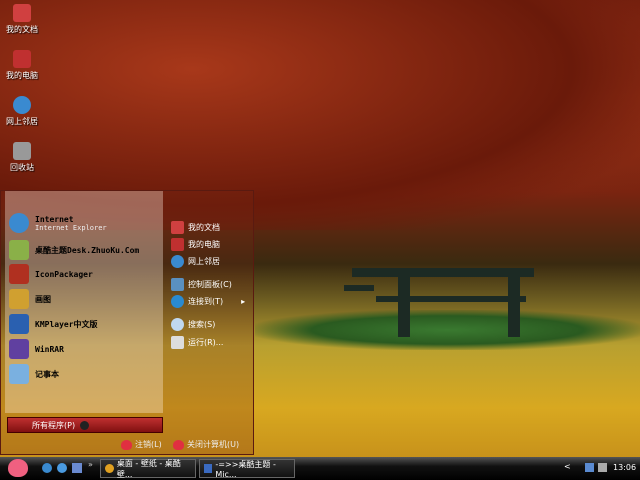 This screenshot has width=640, height=480. What do you see at coordinates (624, 467) in the screenshot?
I see `clock: 13:06` at bounding box center [624, 467].